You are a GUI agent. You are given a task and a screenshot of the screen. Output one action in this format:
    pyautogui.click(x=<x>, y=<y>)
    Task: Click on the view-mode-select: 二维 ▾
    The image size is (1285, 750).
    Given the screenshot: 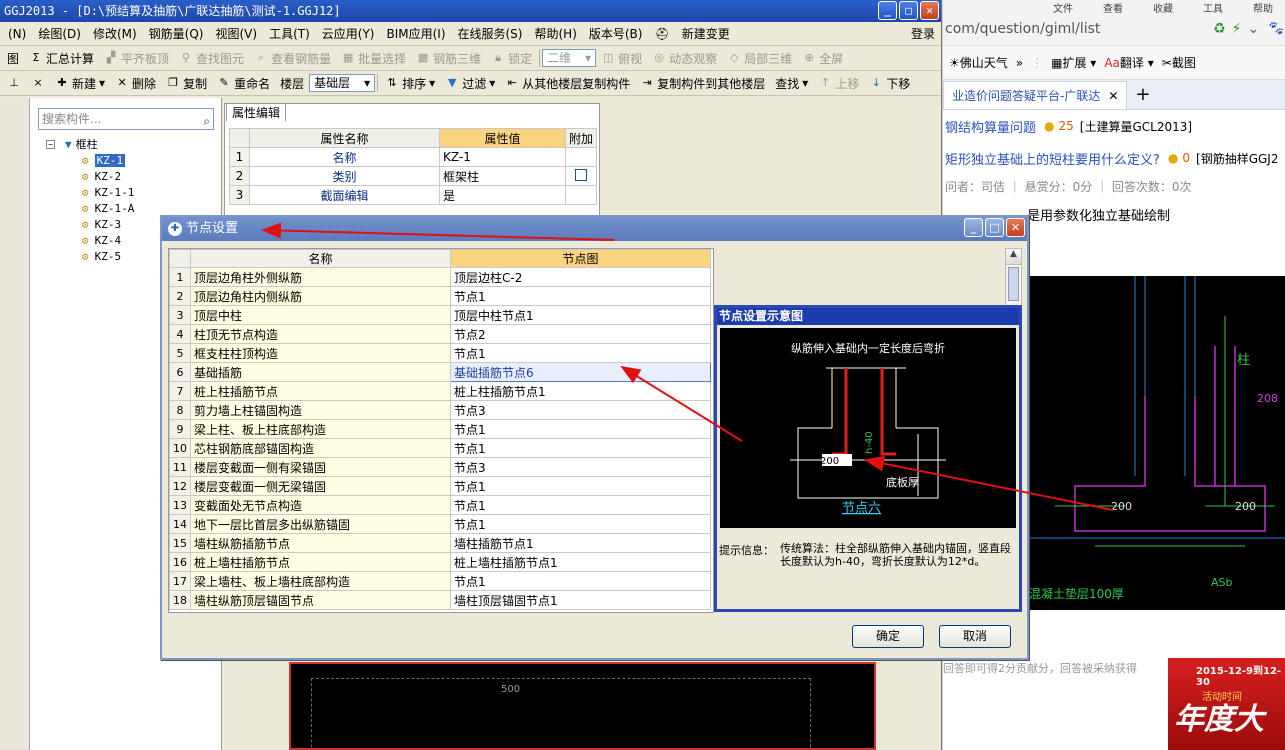 What is the action you would take?
    pyautogui.click(x=569, y=58)
    